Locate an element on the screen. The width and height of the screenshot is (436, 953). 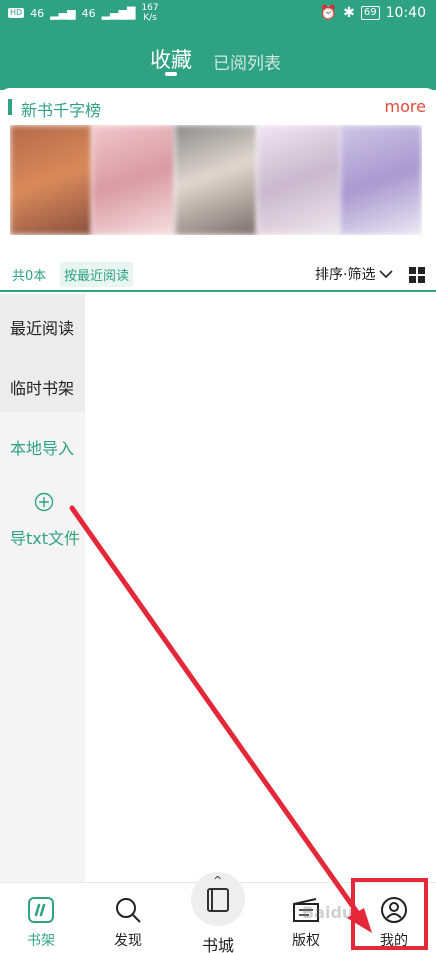
tab-indicator is located at coordinates (171, 74).